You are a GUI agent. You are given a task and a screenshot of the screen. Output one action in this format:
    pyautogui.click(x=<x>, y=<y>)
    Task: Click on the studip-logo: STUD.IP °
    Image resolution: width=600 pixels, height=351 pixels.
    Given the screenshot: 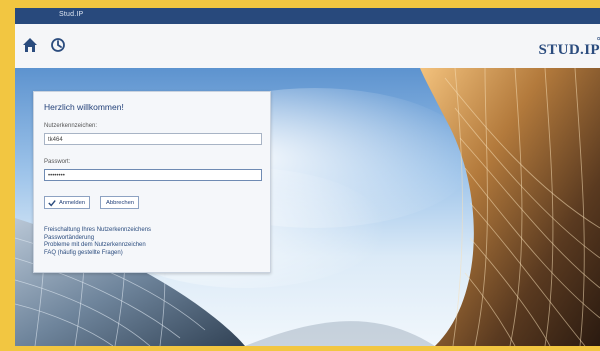 What is the action you would take?
    pyautogui.click(x=569, y=47)
    